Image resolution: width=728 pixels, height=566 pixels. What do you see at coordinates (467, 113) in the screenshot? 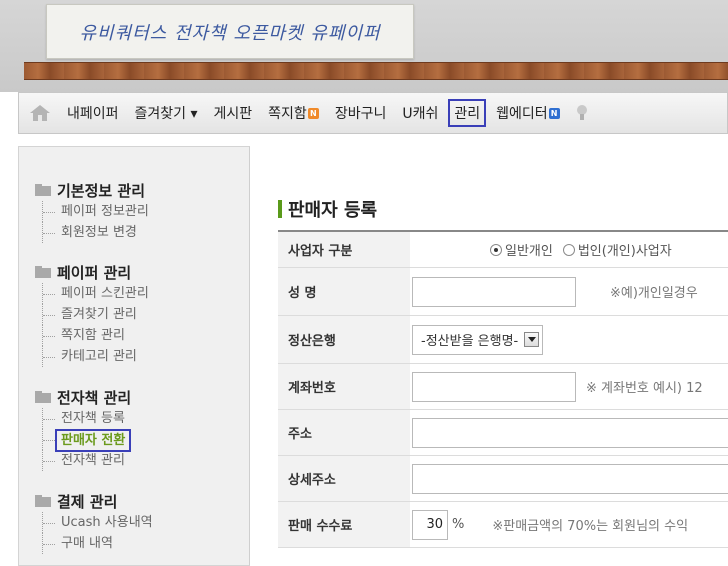
I see `nav-manage: 관리` at bounding box center [467, 113].